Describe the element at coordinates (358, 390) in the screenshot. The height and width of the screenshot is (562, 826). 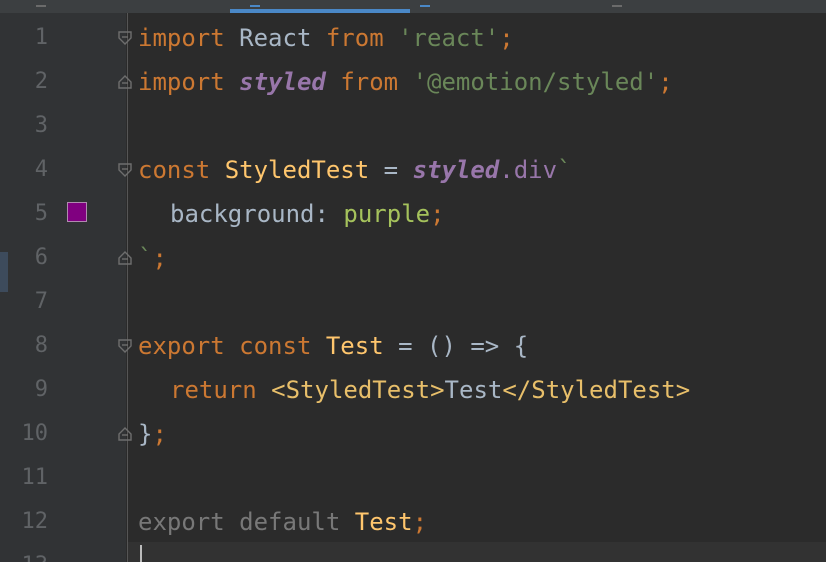
I see `jsx-open-tag: <StyledTest>` at that location.